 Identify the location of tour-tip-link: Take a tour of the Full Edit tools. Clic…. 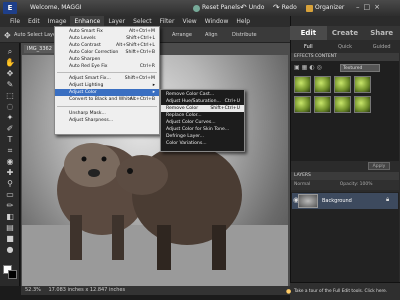
(340, 291).